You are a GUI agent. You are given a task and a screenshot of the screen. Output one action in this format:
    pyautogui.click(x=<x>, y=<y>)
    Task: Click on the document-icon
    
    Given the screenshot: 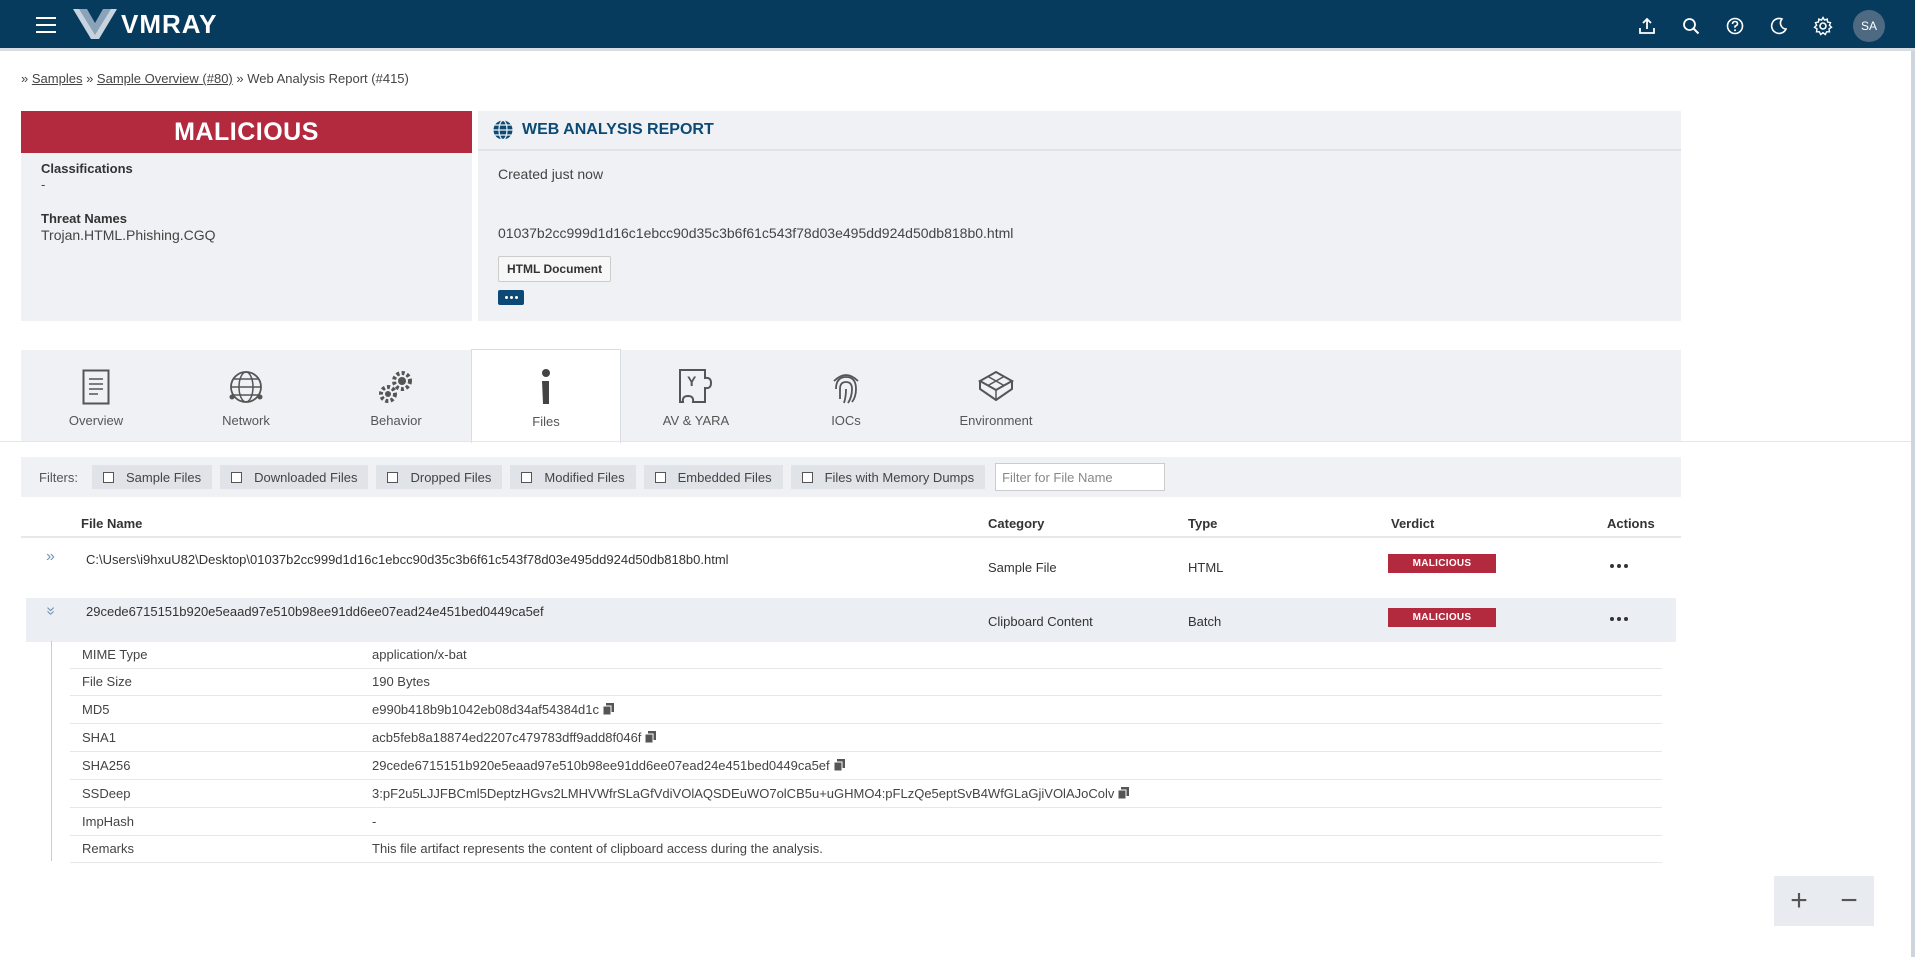 What is the action you would take?
    pyautogui.click(x=96, y=387)
    